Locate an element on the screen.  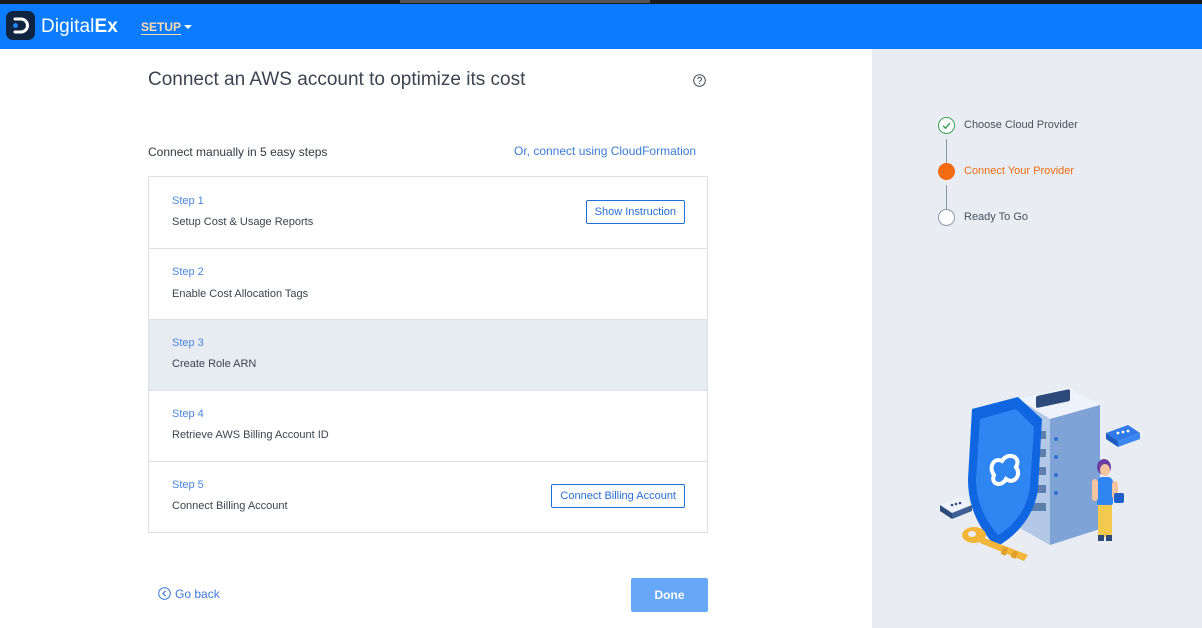
step-3: Step 3 Create Role ARN is located at coordinates (428, 355).